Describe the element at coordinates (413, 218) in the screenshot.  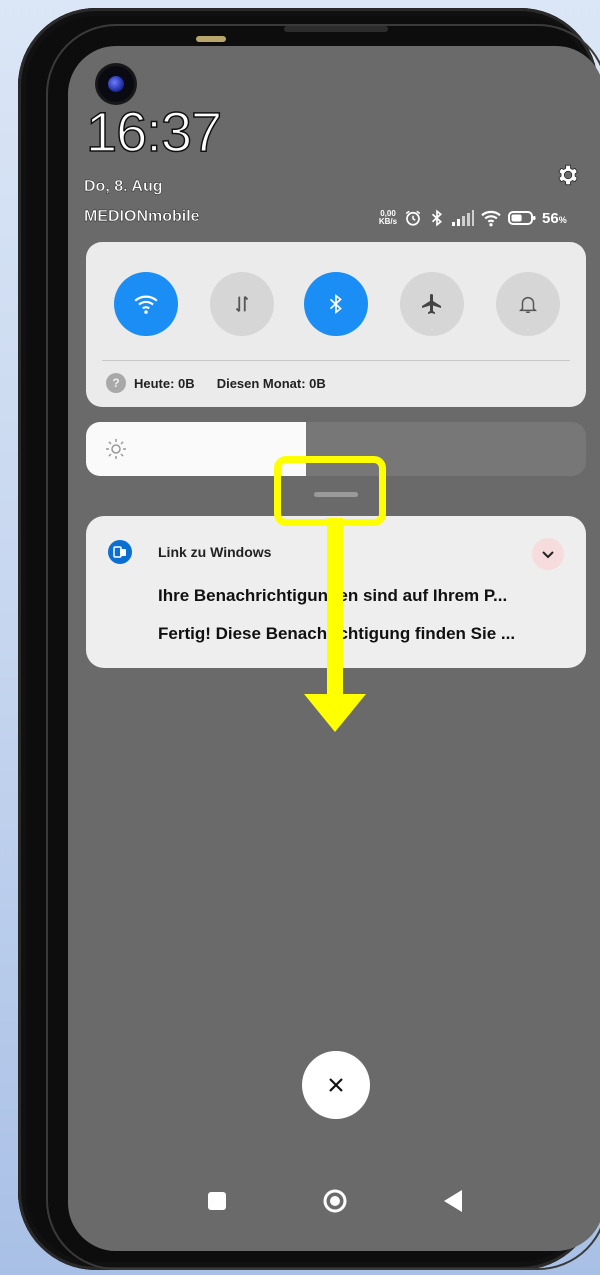
I see `alarm-icon` at that location.